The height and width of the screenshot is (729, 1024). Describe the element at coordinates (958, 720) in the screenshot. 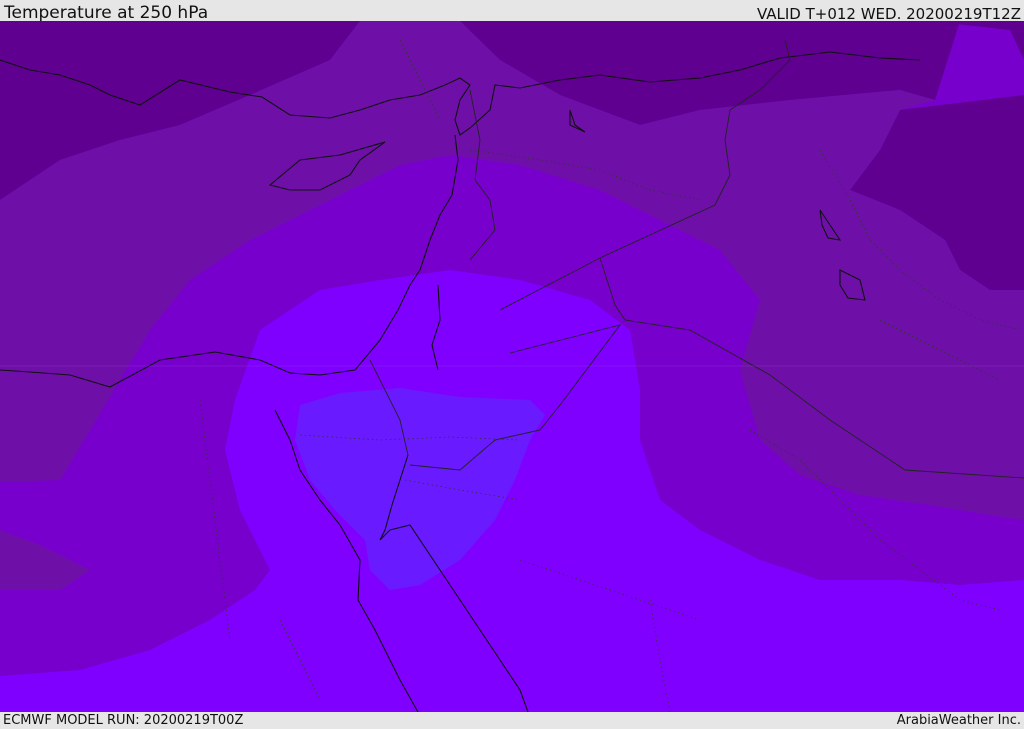

I see `credit-label: ArabiaWeather Inc.` at that location.